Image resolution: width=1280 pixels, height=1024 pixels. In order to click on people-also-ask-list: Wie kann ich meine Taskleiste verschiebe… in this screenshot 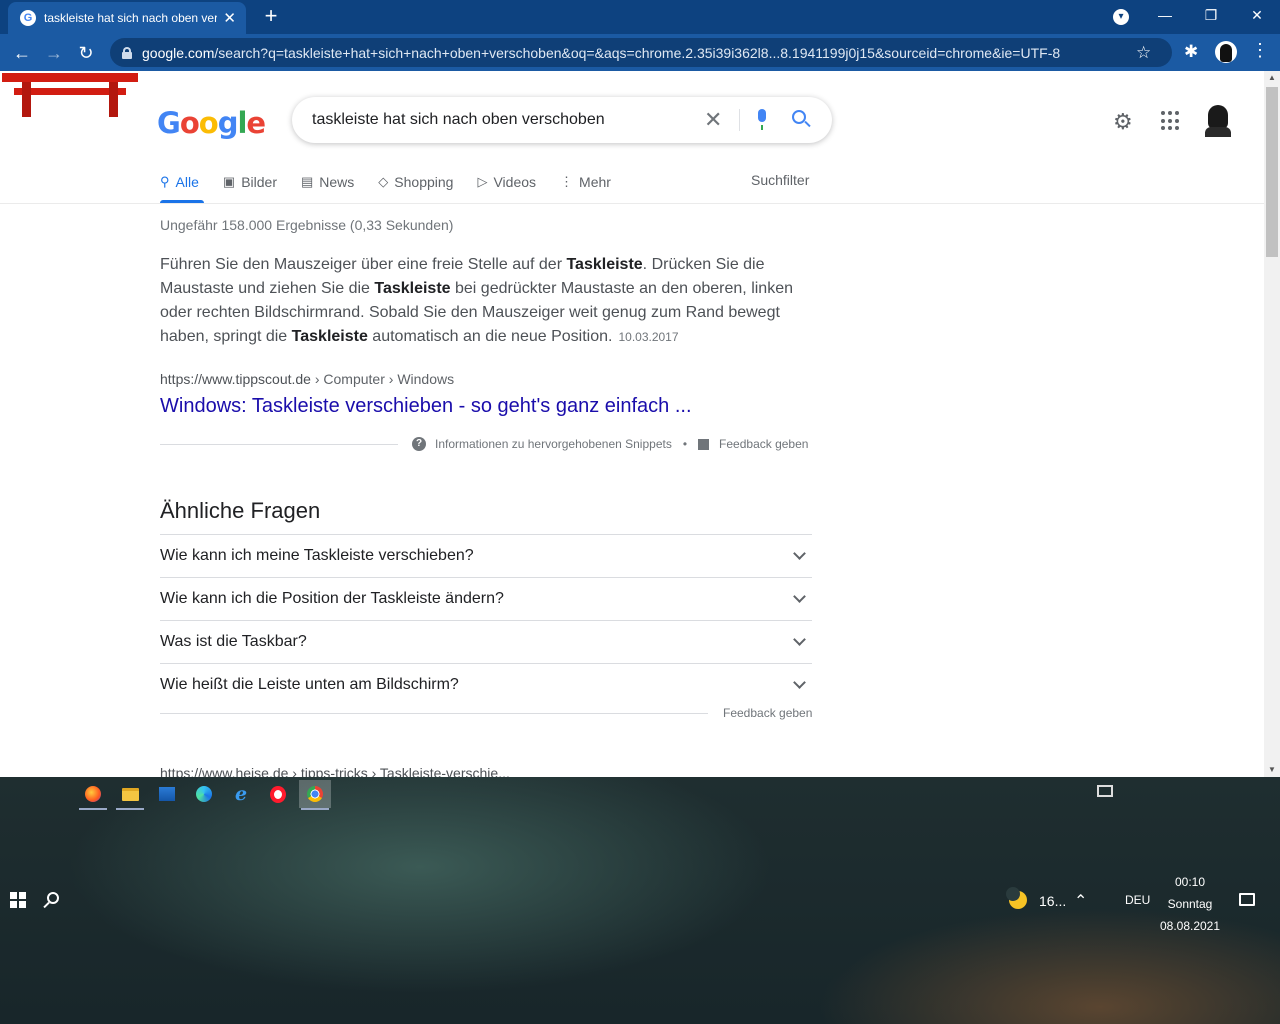, I will do `click(486, 620)`.